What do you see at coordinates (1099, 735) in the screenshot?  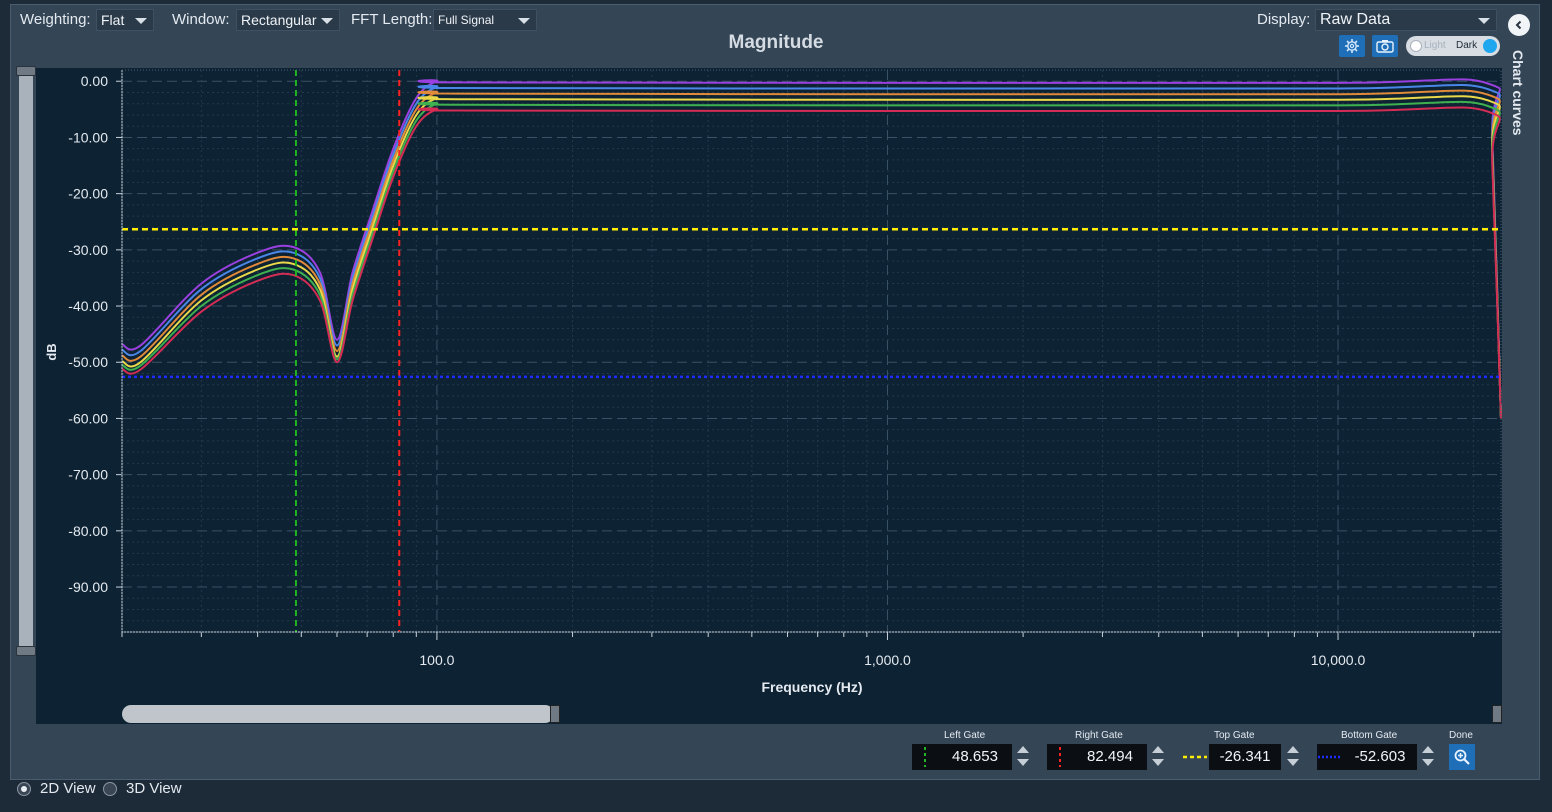 I see `right-gate-label: Right Gate` at bounding box center [1099, 735].